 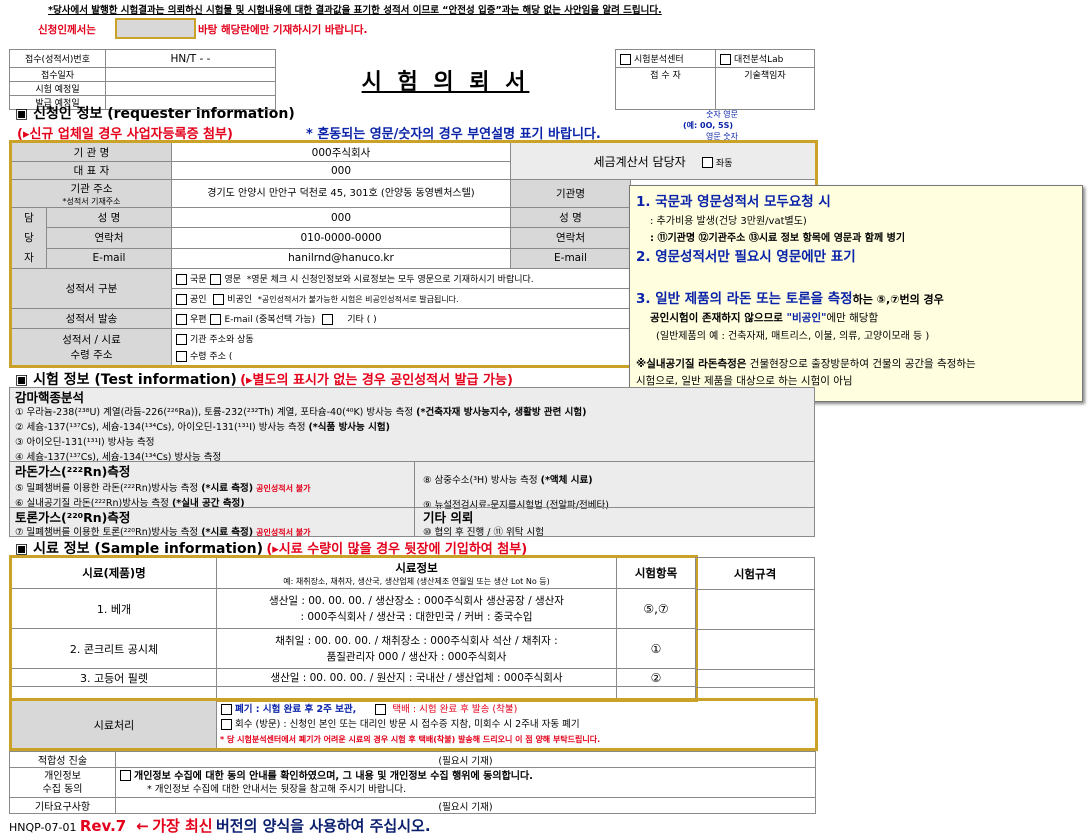 What do you see at coordinates (349, 427) in the screenshot?
I see `gamma-item-2-note: (*식품 방사능 시험)` at bounding box center [349, 427].